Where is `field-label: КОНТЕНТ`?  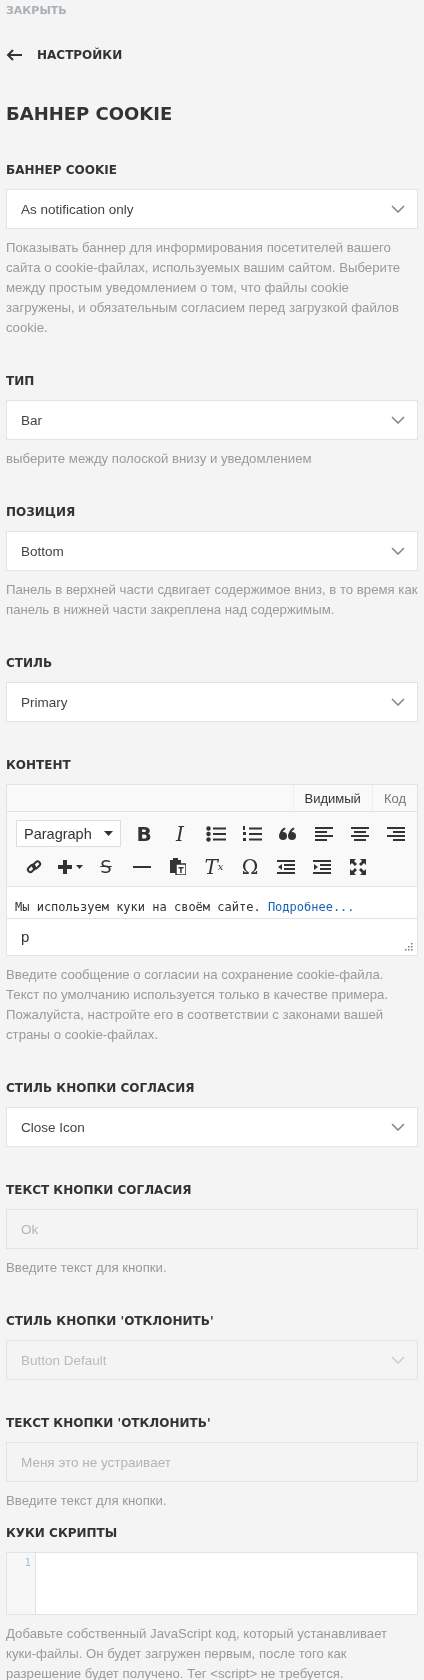
field-label: КОНТЕНТ is located at coordinates (39, 765).